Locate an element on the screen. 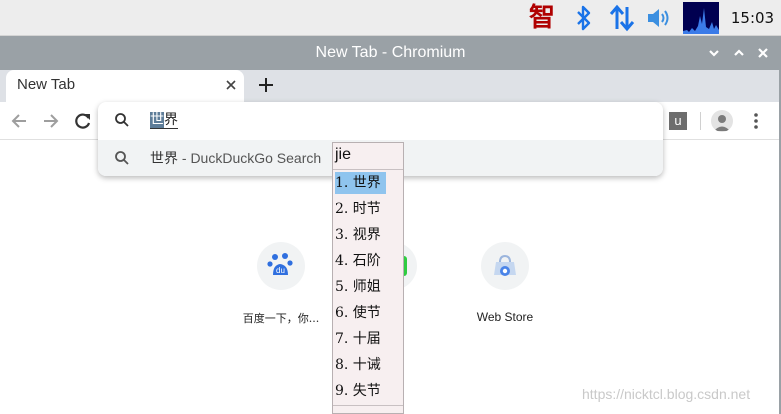  new-tab-plus-icon is located at coordinates (266, 85).